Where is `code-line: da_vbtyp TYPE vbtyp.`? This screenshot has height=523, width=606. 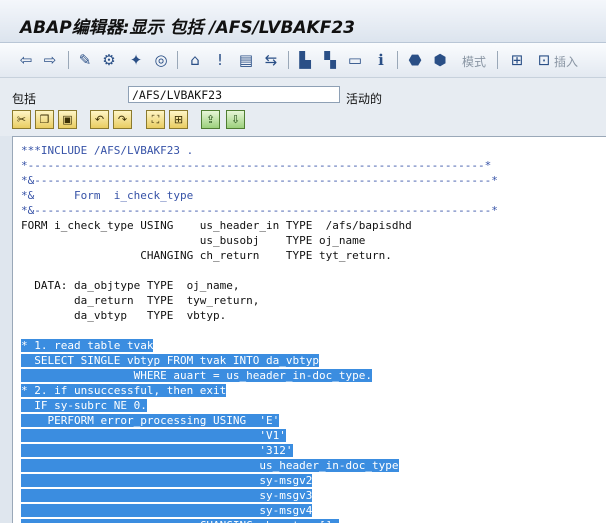 code-line: da_vbtyp TYPE vbtyp. is located at coordinates (259, 315).